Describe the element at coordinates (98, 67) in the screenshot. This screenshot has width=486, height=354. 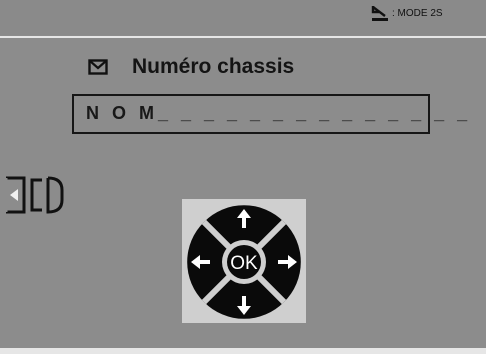
I see `envelope-icon` at that location.